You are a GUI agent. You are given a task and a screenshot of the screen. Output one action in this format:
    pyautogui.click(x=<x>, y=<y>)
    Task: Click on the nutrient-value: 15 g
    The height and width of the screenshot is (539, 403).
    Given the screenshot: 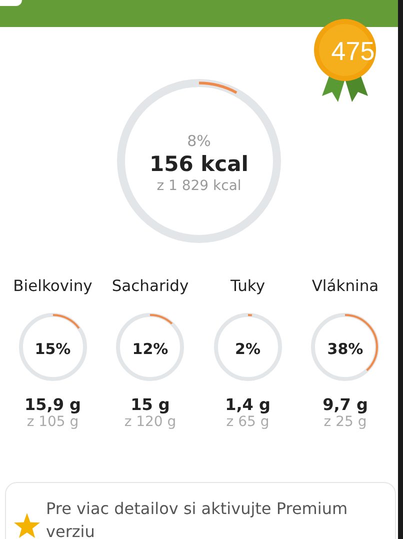 What is the action you would take?
    pyautogui.click(x=150, y=404)
    